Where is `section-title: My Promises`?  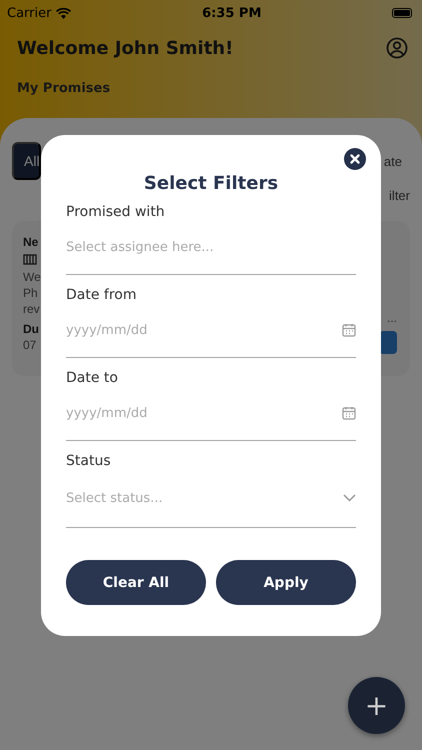
section-title: My Promises is located at coordinates (64, 88).